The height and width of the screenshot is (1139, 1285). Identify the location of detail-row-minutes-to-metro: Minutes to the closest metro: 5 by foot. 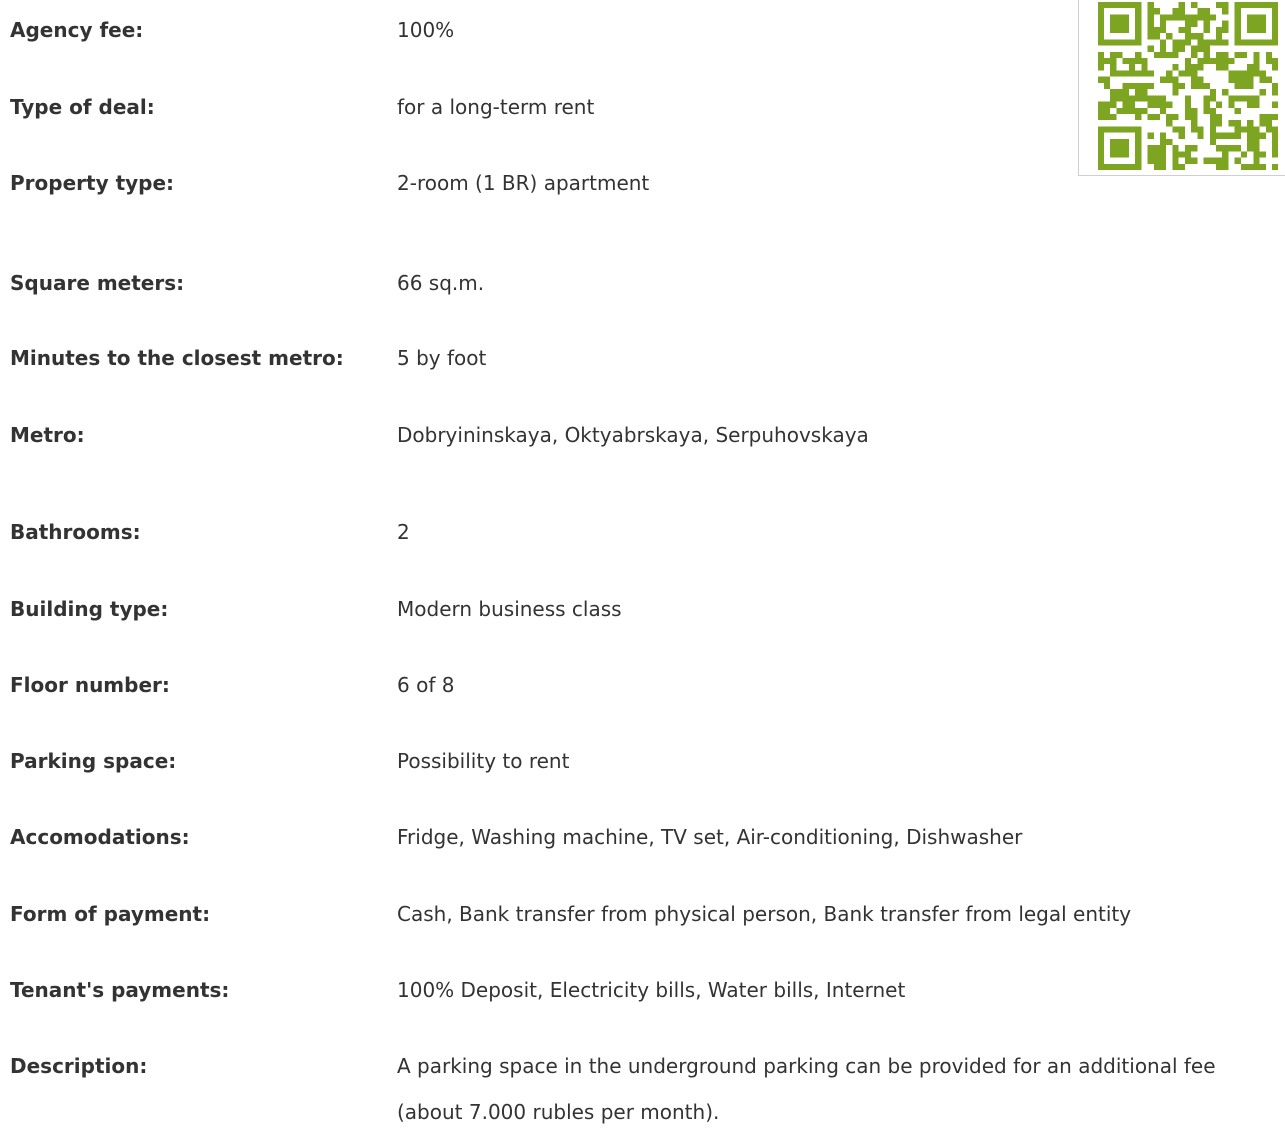
(647, 358).